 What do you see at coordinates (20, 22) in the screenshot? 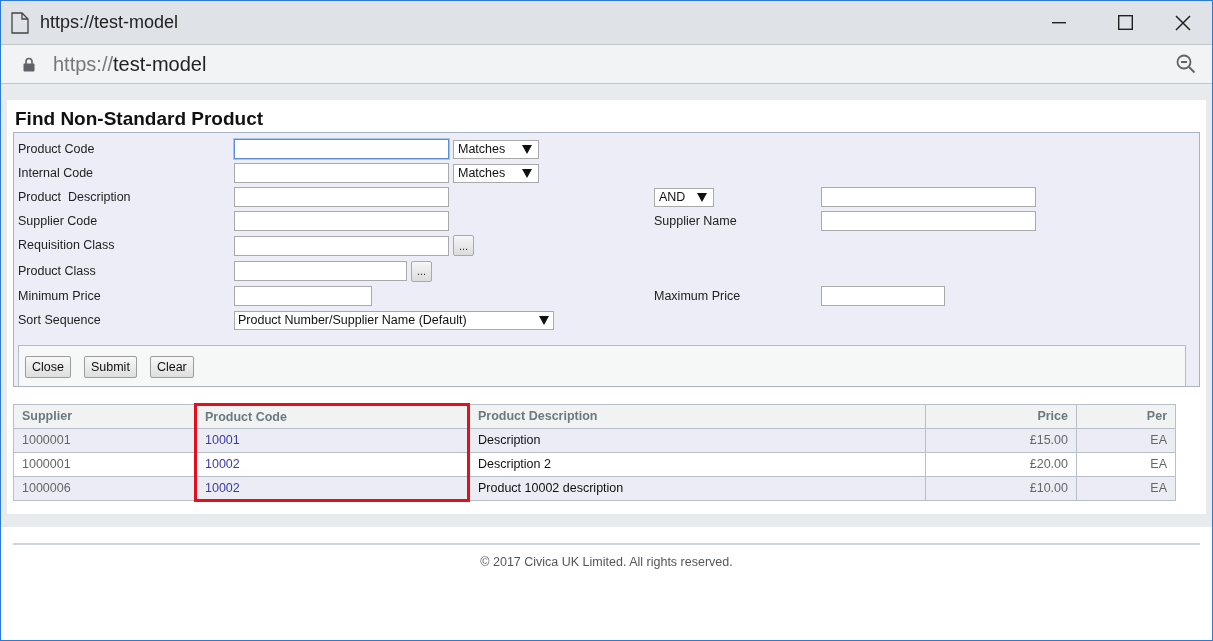
I see `page-icon` at bounding box center [20, 22].